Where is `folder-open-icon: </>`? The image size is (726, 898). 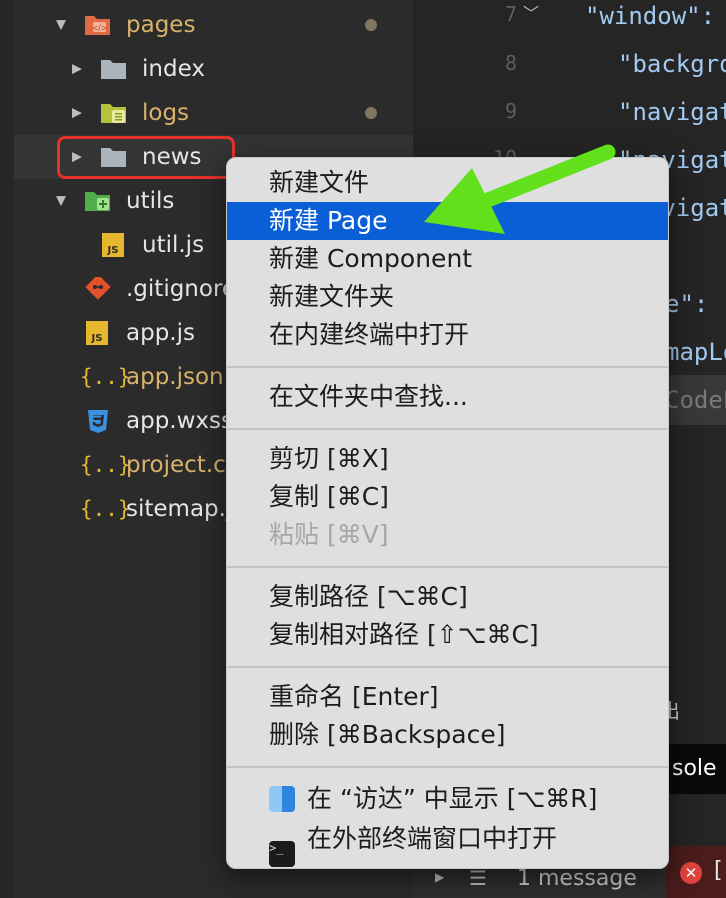 folder-open-icon: </> is located at coordinates (97, 25).